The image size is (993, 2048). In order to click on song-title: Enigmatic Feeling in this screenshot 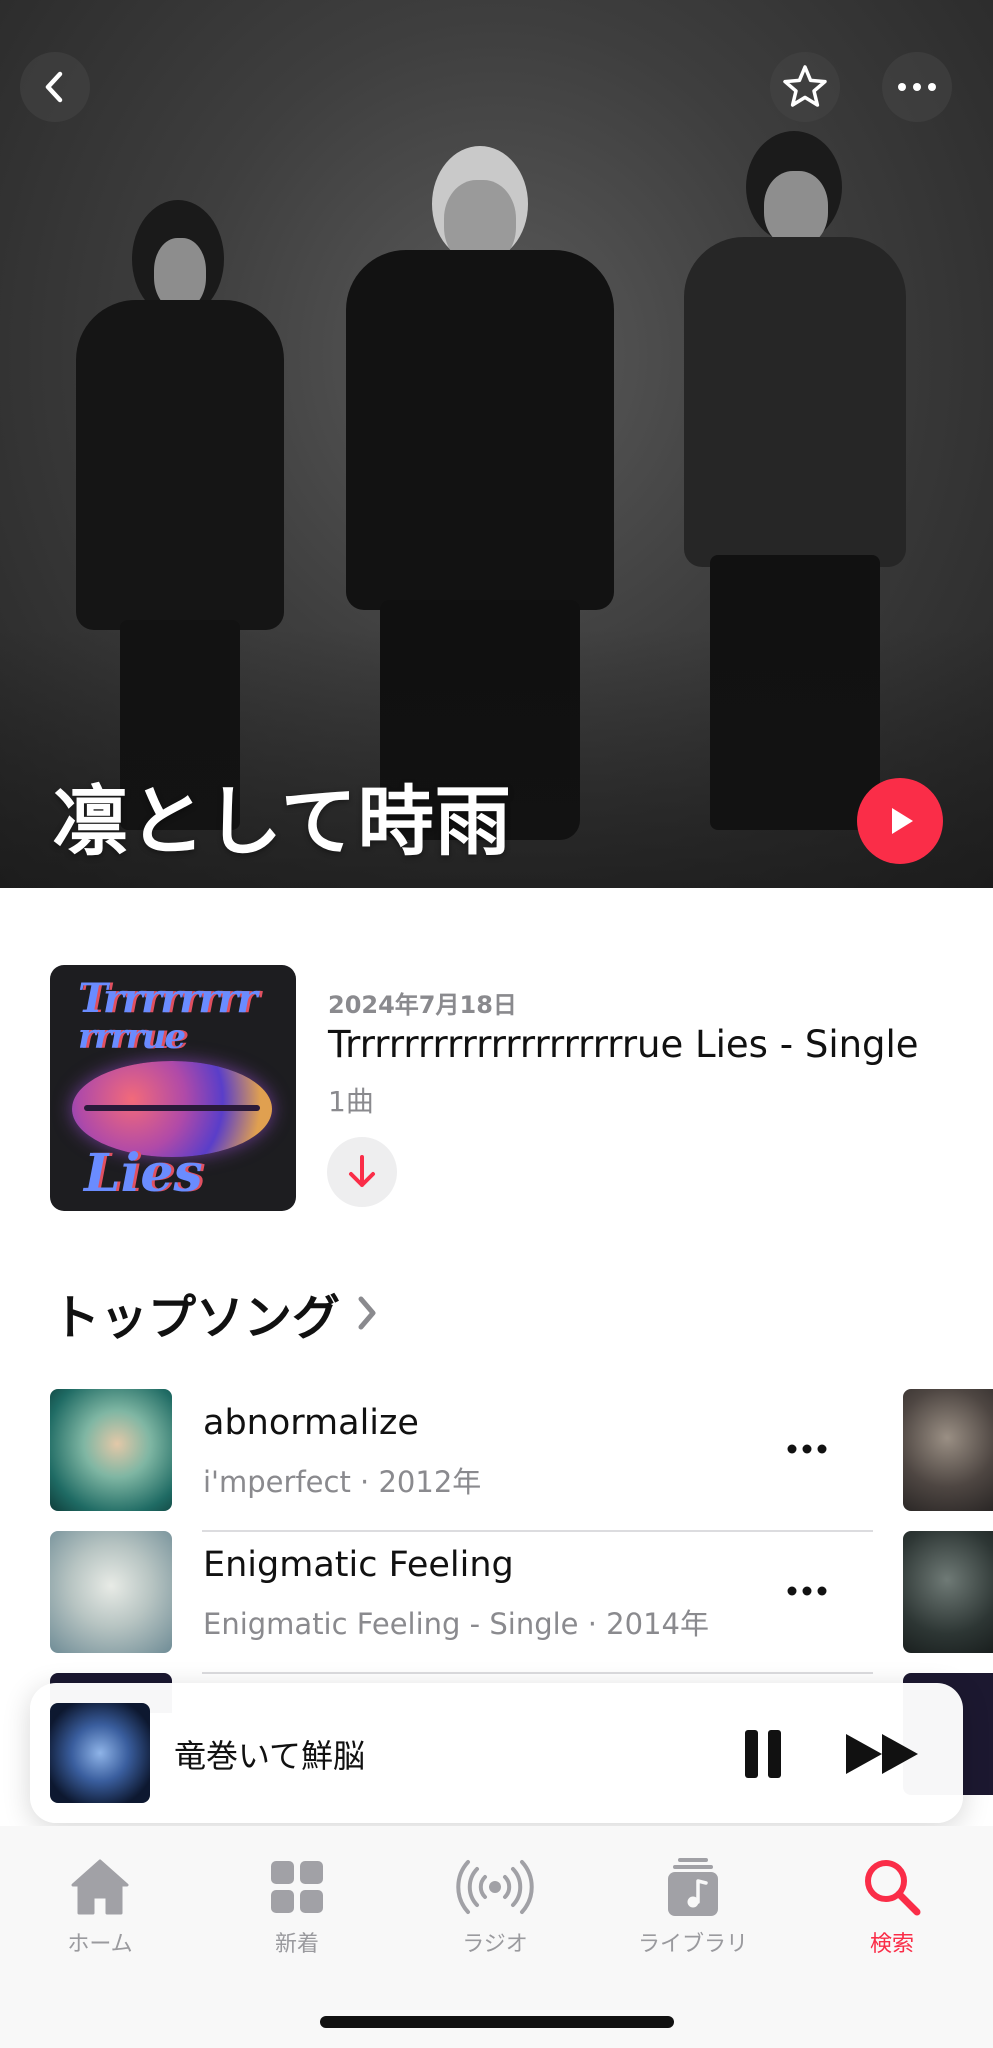, I will do `click(358, 1565)`.